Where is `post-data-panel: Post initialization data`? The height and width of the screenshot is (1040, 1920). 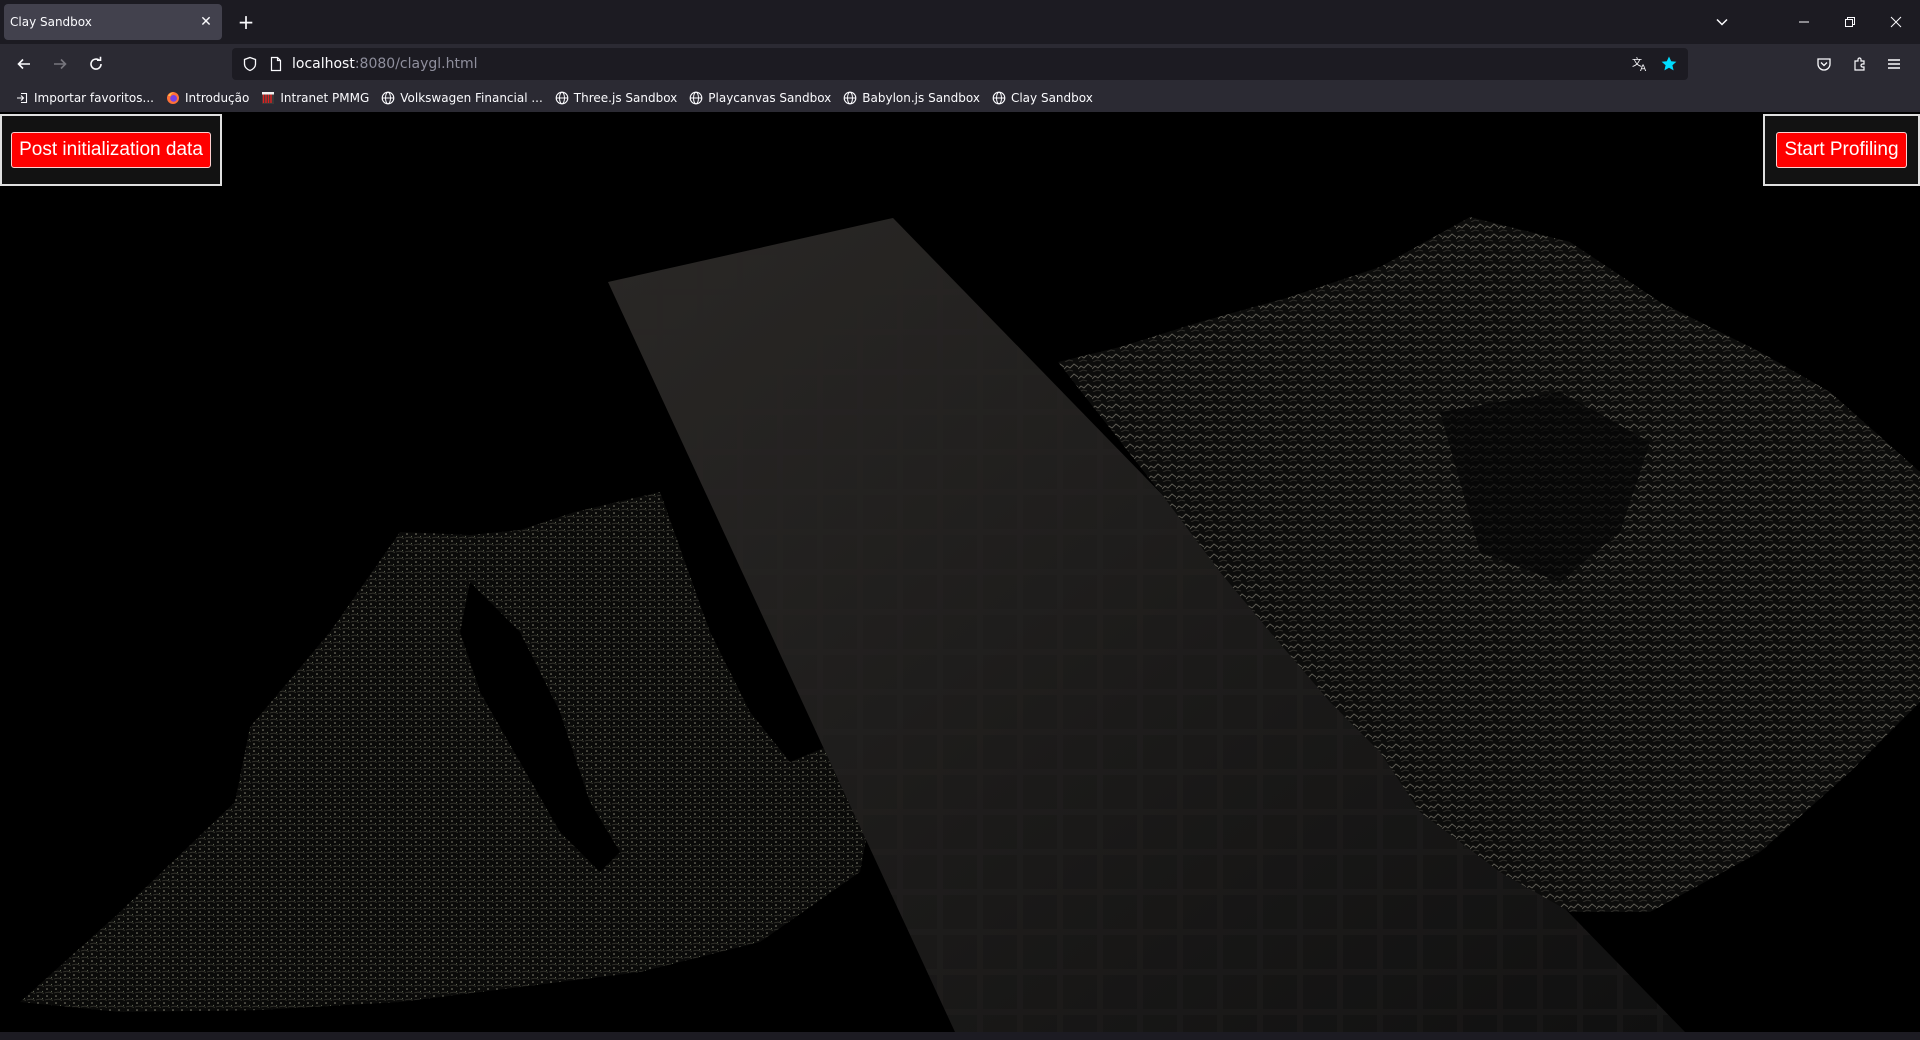
post-data-panel: Post initialization data is located at coordinates (111, 150).